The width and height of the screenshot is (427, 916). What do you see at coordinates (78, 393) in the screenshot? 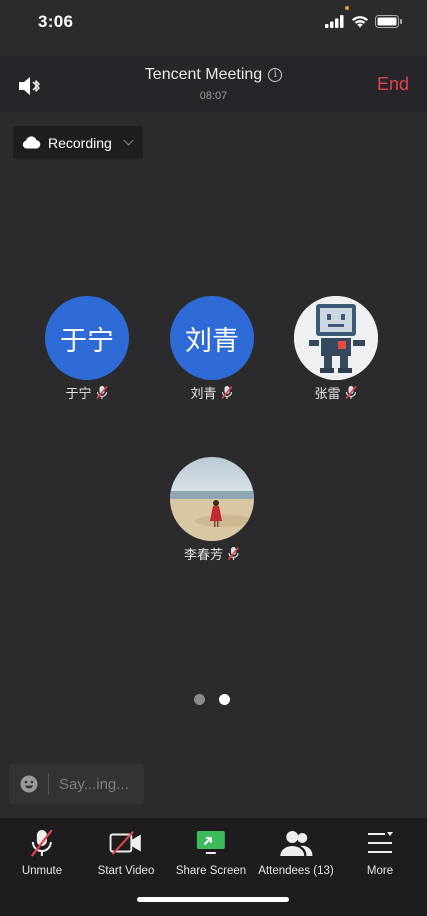
I see `participant-name: 于宁` at bounding box center [78, 393].